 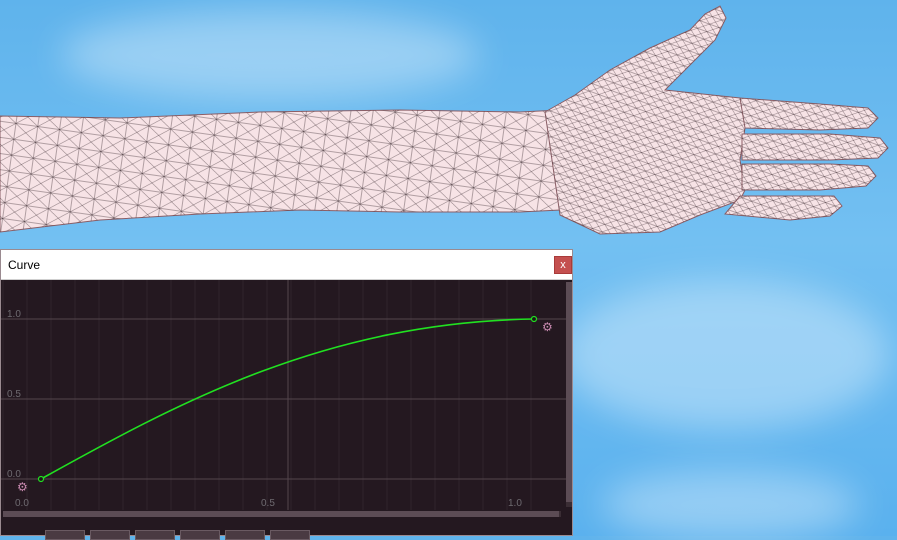 I want to click on curve-keyframe-end, so click(x=534, y=319).